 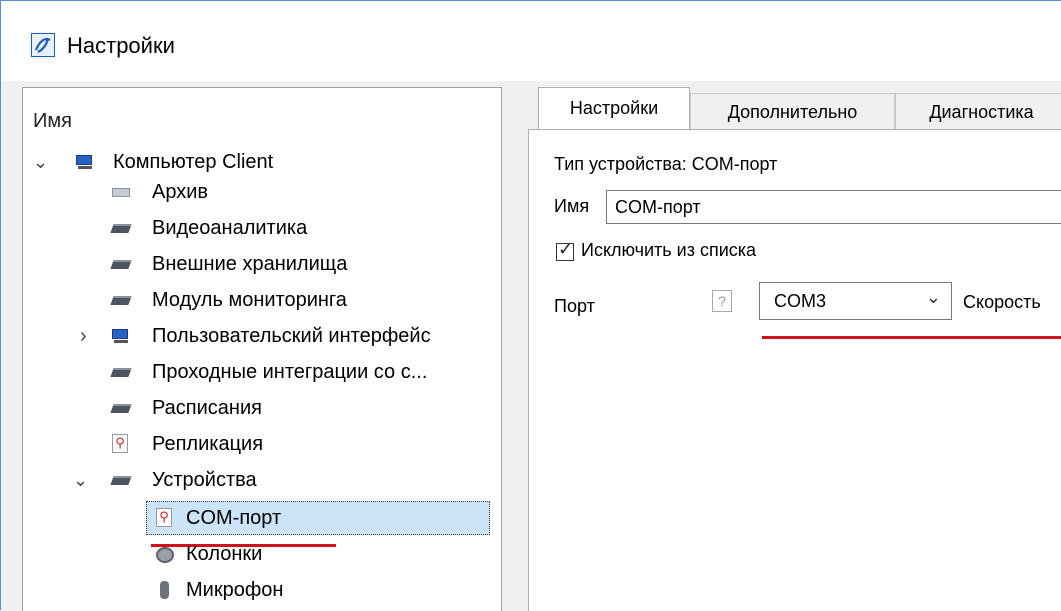 What do you see at coordinates (121, 336) in the screenshot?
I see `monitor-icon` at bounding box center [121, 336].